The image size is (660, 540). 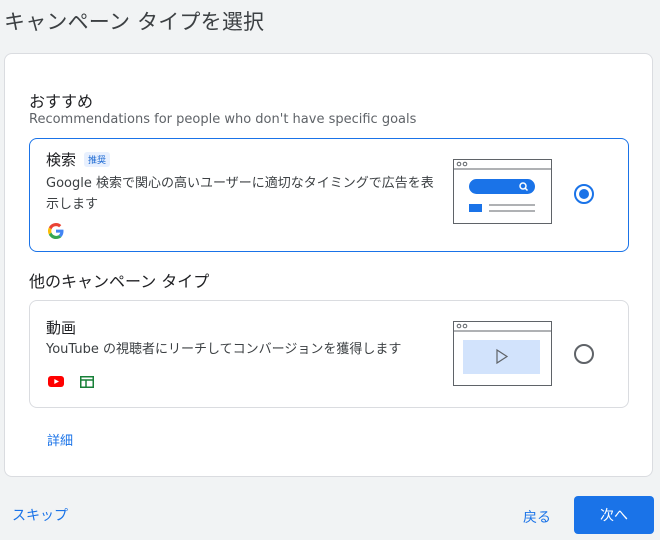 What do you see at coordinates (97, 159) in the screenshot?
I see `recommended-badge: 推奨` at bounding box center [97, 159].